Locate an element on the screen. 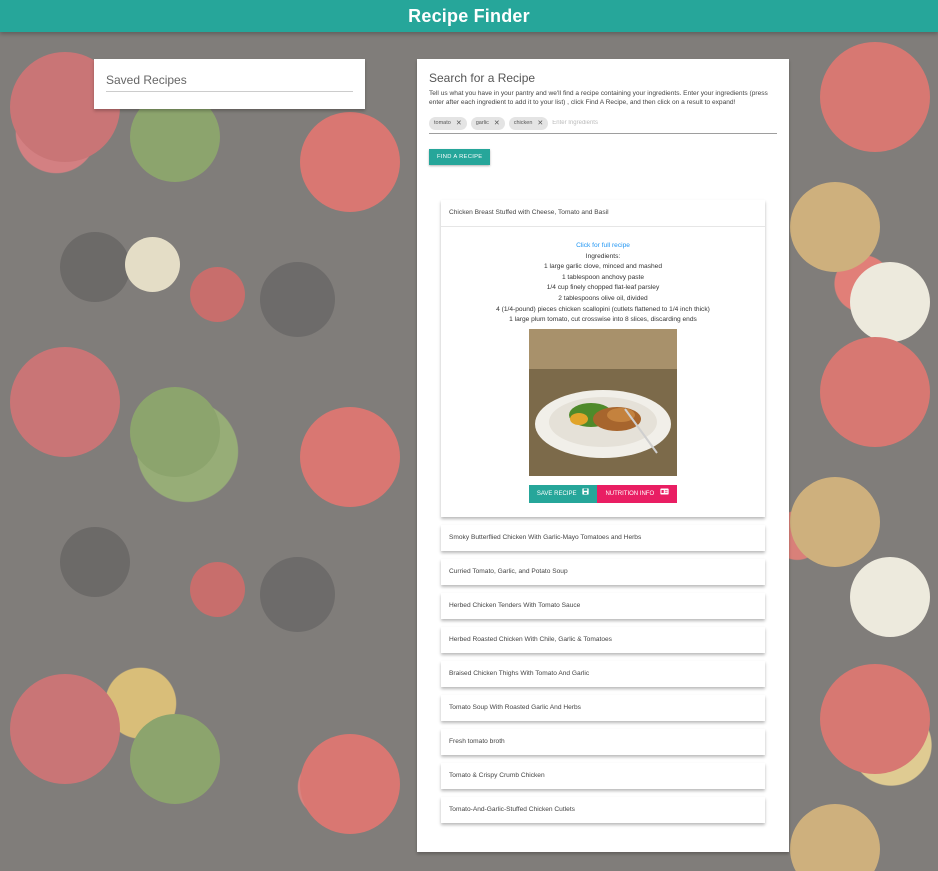  full-recipe-link: Click for full recipe is located at coordinates (603, 246).